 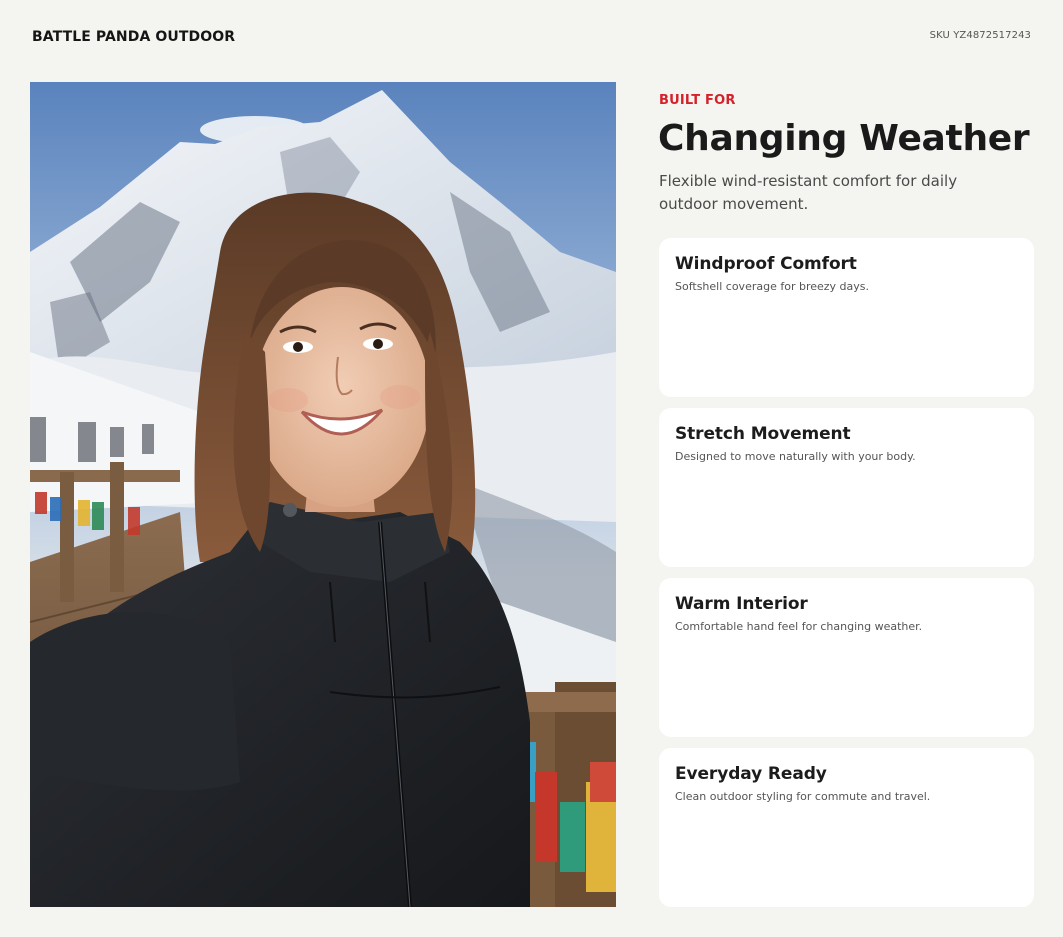 I want to click on sku-label: SKU YZ4872517243, so click(x=980, y=35).